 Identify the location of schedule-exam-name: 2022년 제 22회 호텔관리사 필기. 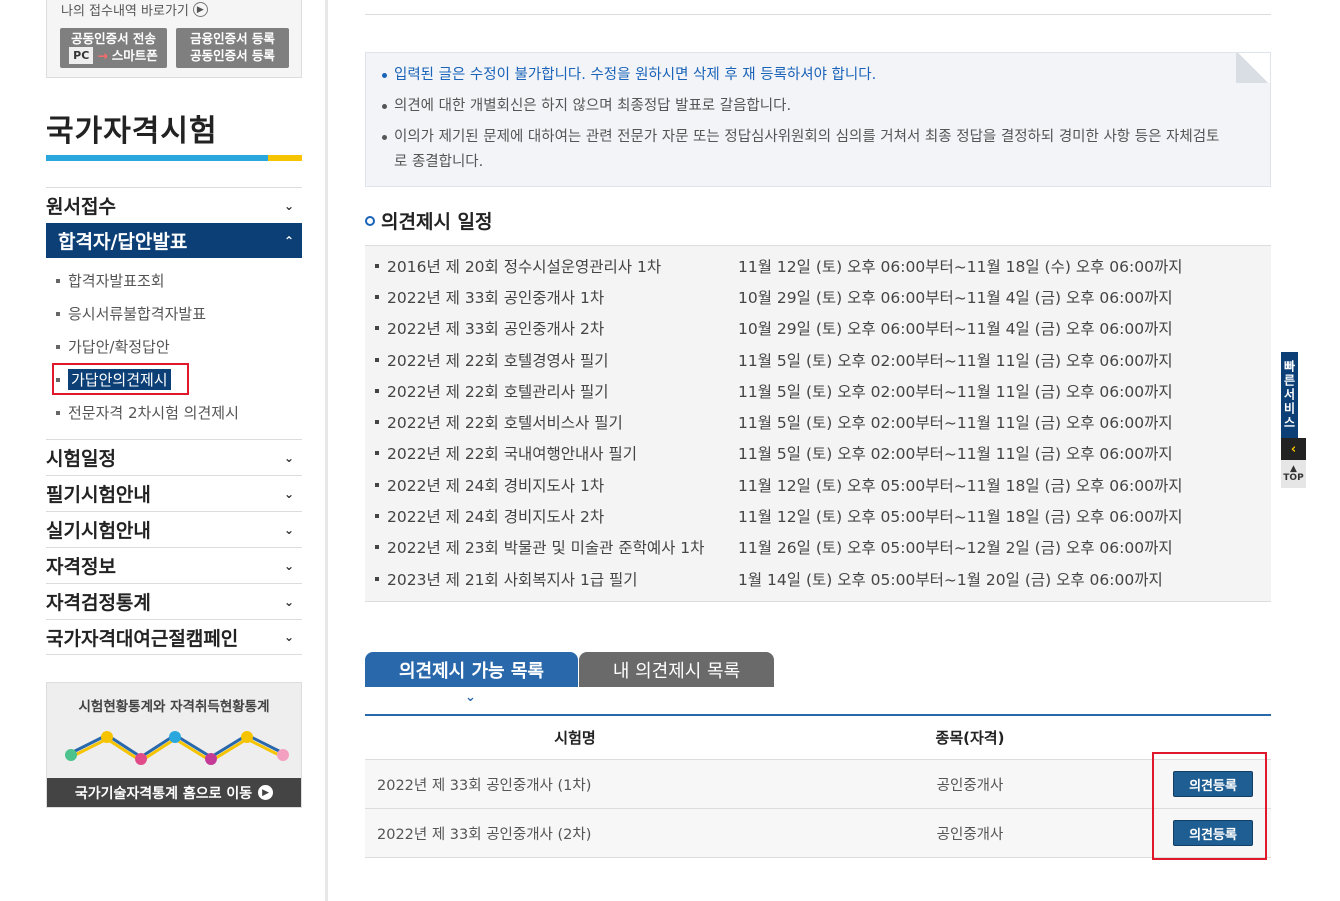
(498, 391).